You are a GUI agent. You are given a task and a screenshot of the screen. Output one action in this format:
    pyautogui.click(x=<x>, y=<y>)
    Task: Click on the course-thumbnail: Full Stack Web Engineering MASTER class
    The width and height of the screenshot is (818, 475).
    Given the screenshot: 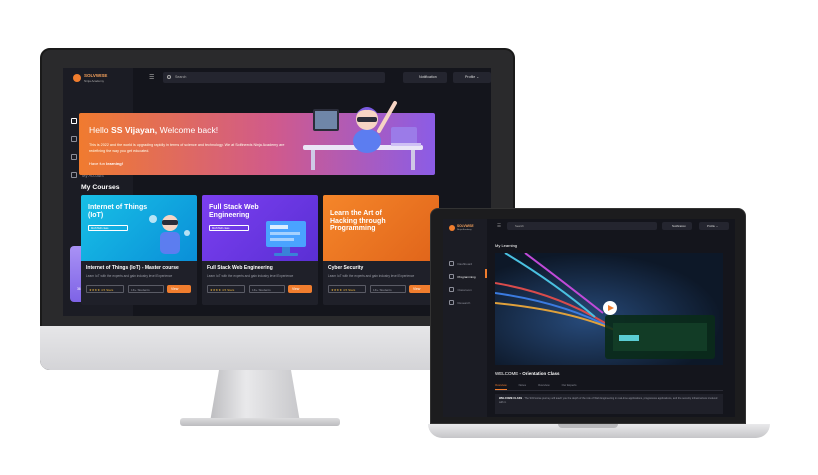 What is the action you would take?
    pyautogui.click(x=260, y=228)
    